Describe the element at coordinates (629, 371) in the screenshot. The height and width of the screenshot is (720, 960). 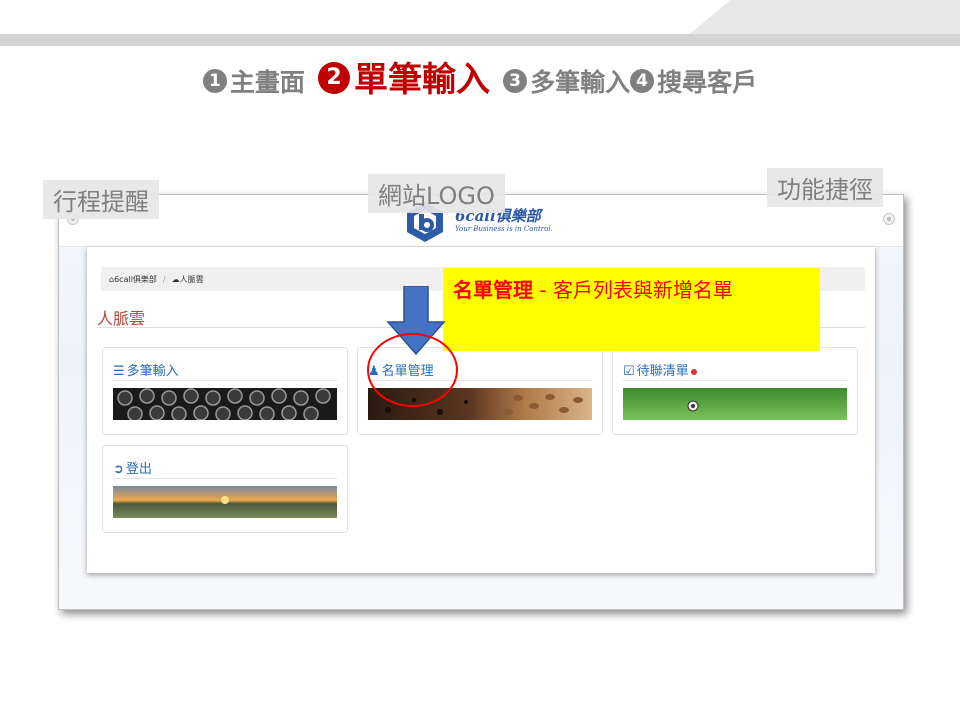
I see `calendar-check-icon: ☑` at that location.